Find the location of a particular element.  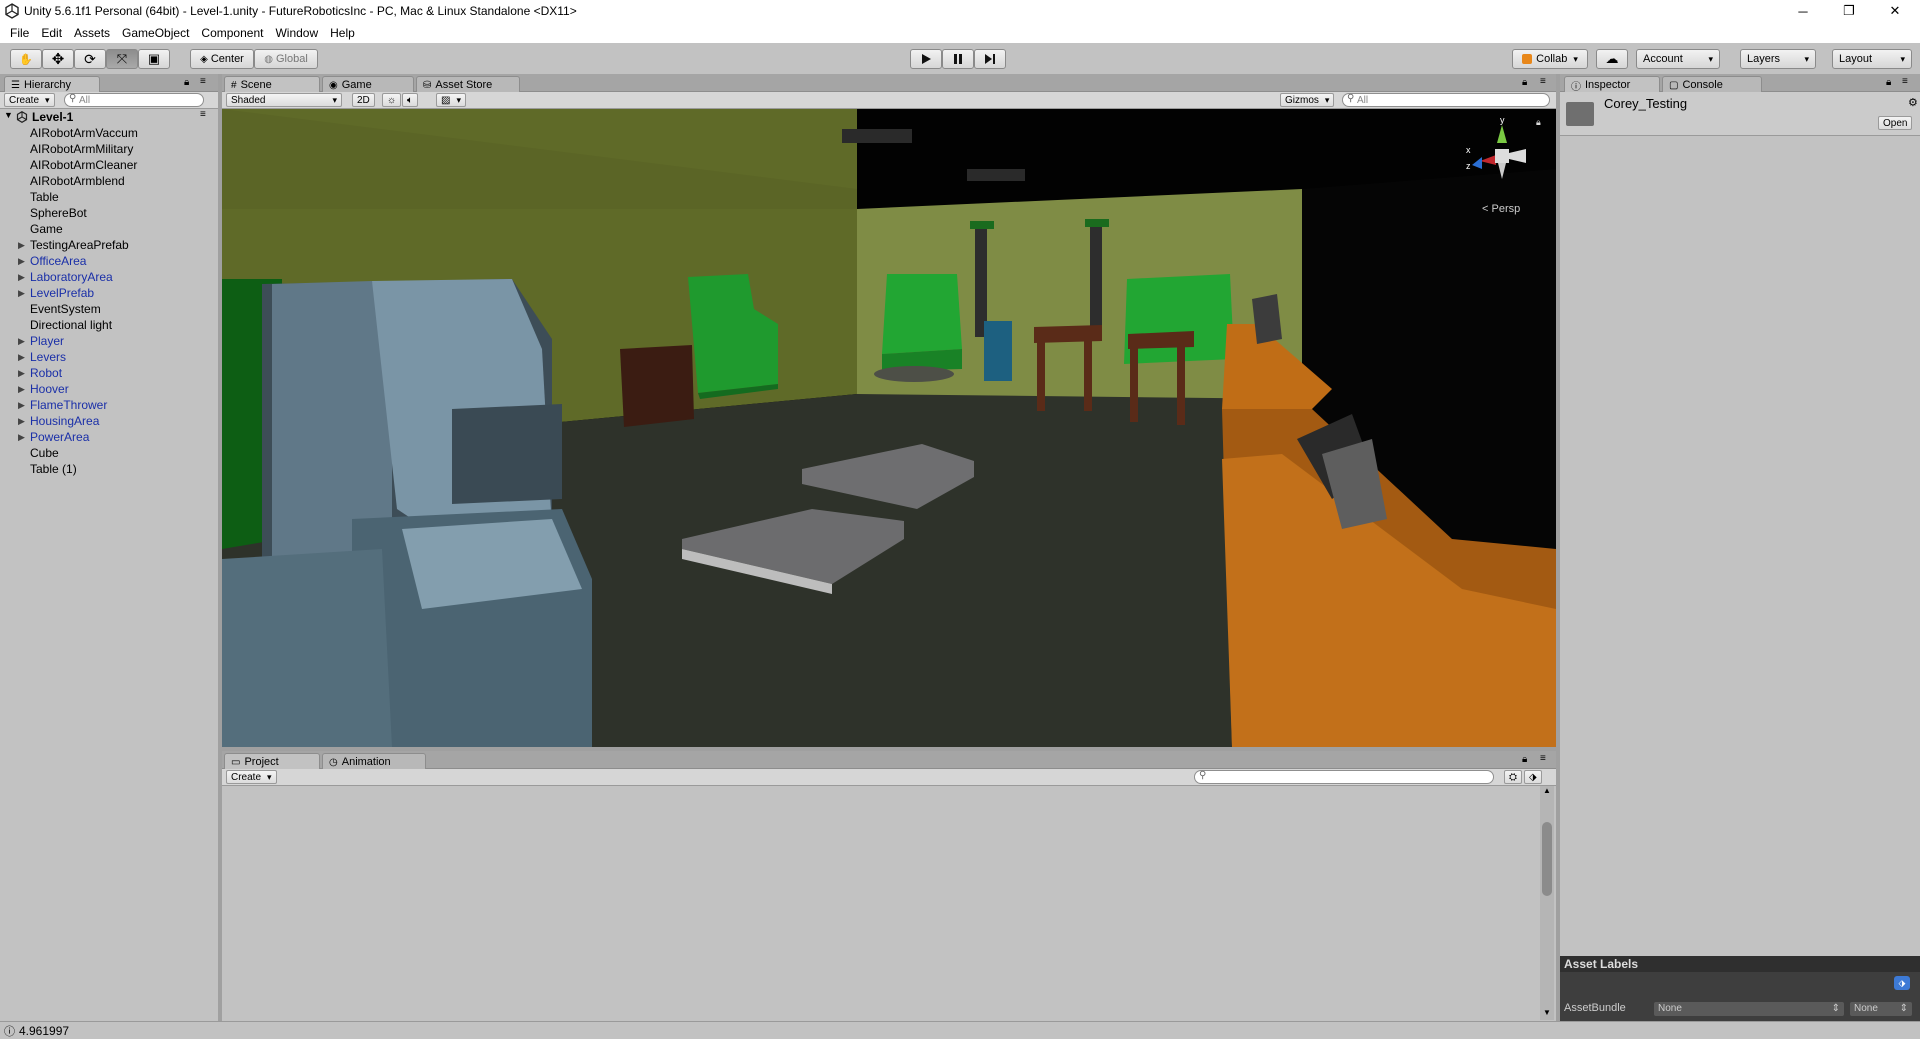

tab-project: ▭ Project is located at coordinates (272, 761).